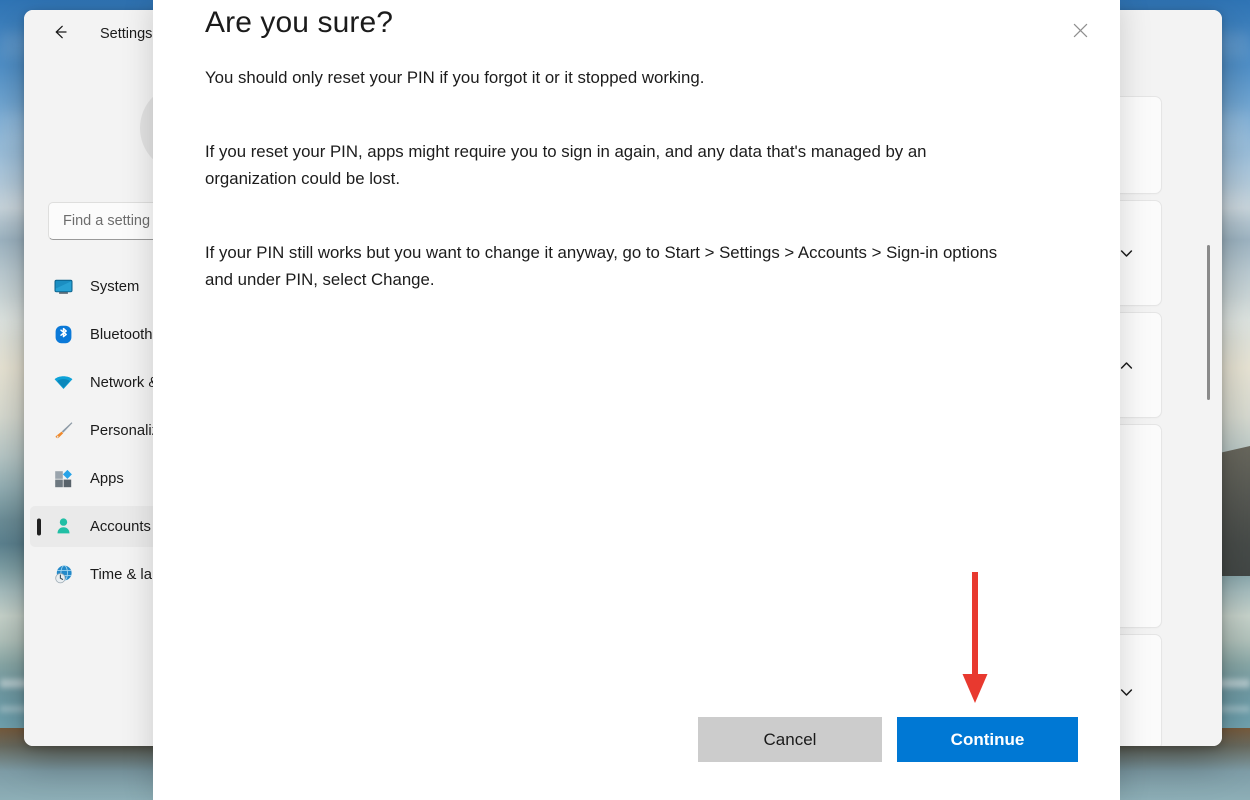 The height and width of the screenshot is (800, 1250). Describe the element at coordinates (63, 527) in the screenshot. I see `person-icon` at that location.